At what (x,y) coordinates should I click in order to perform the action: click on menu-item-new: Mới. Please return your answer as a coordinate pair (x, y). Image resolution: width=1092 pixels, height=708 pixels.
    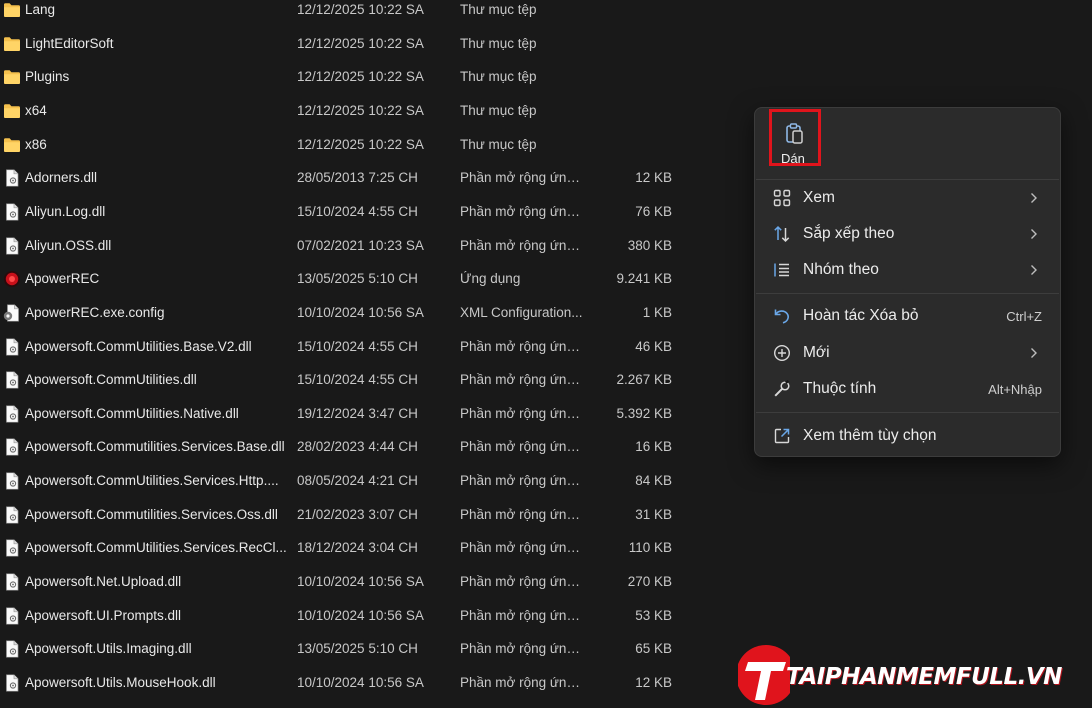
    Looking at the image, I should click on (907, 353).